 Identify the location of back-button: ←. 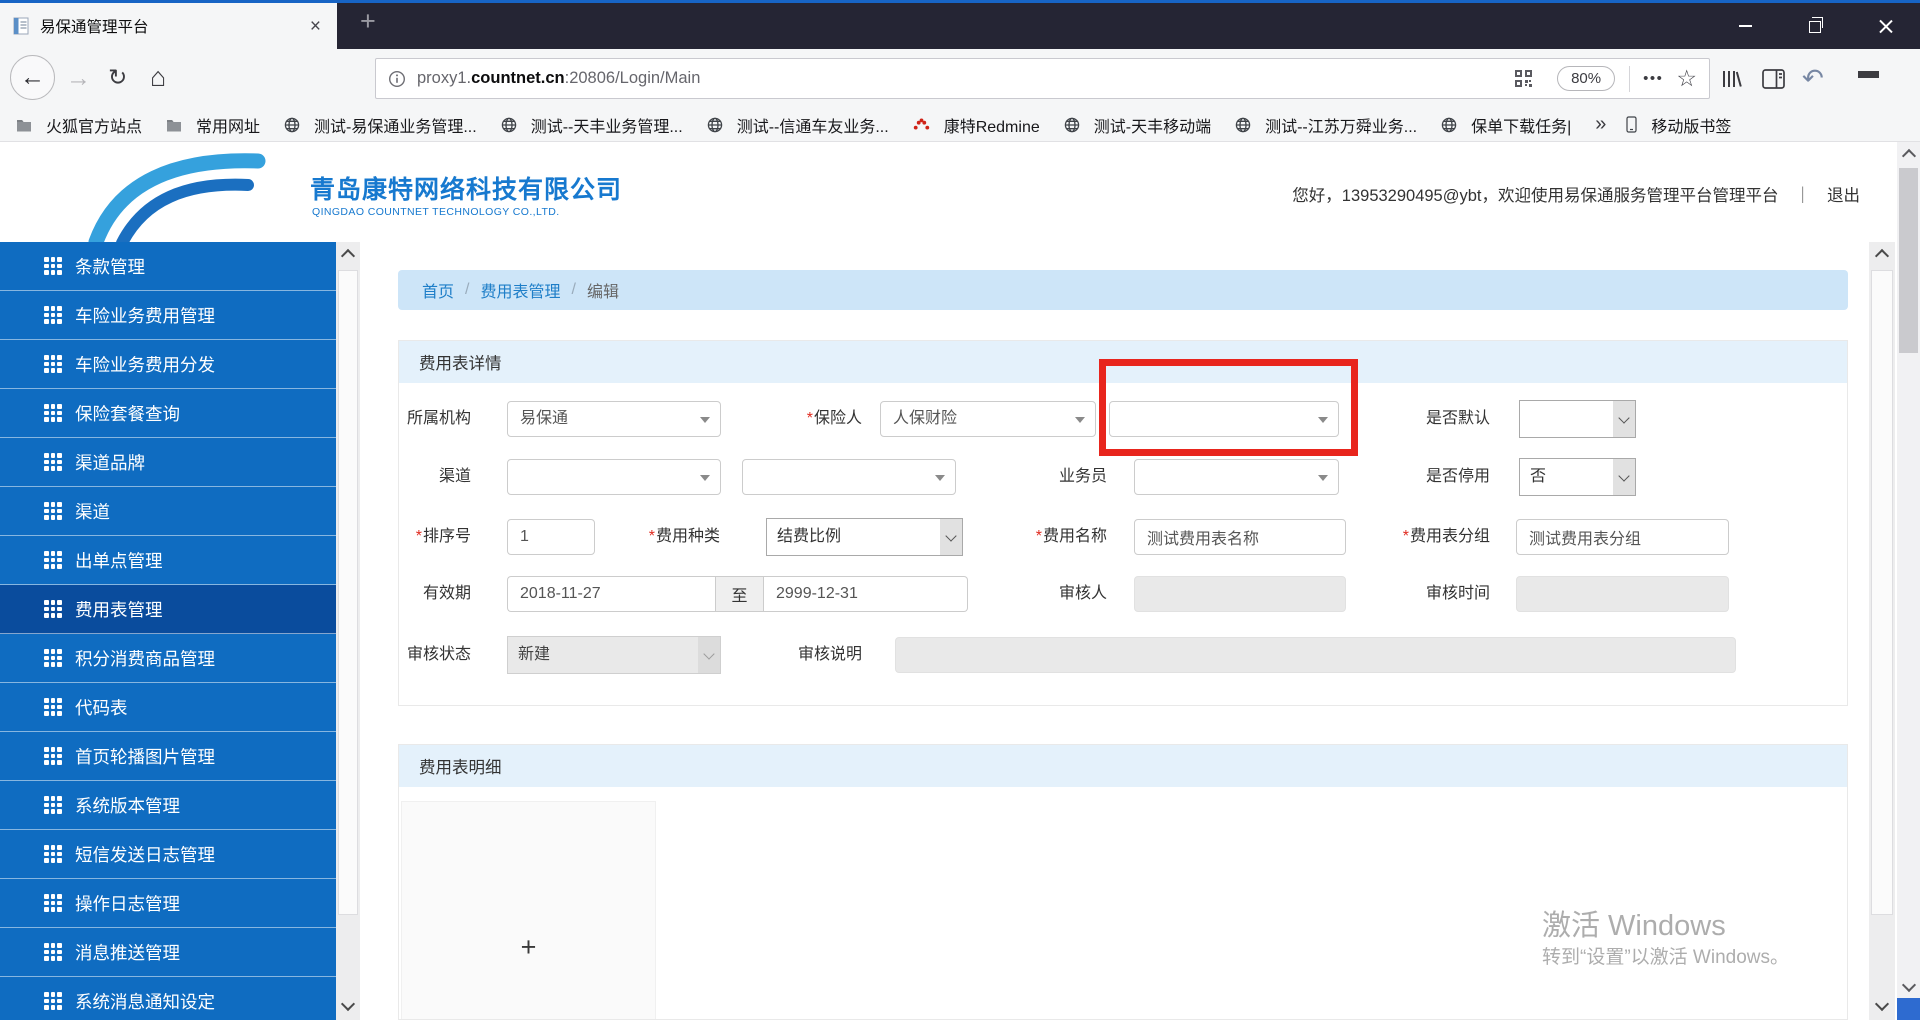
(32, 77).